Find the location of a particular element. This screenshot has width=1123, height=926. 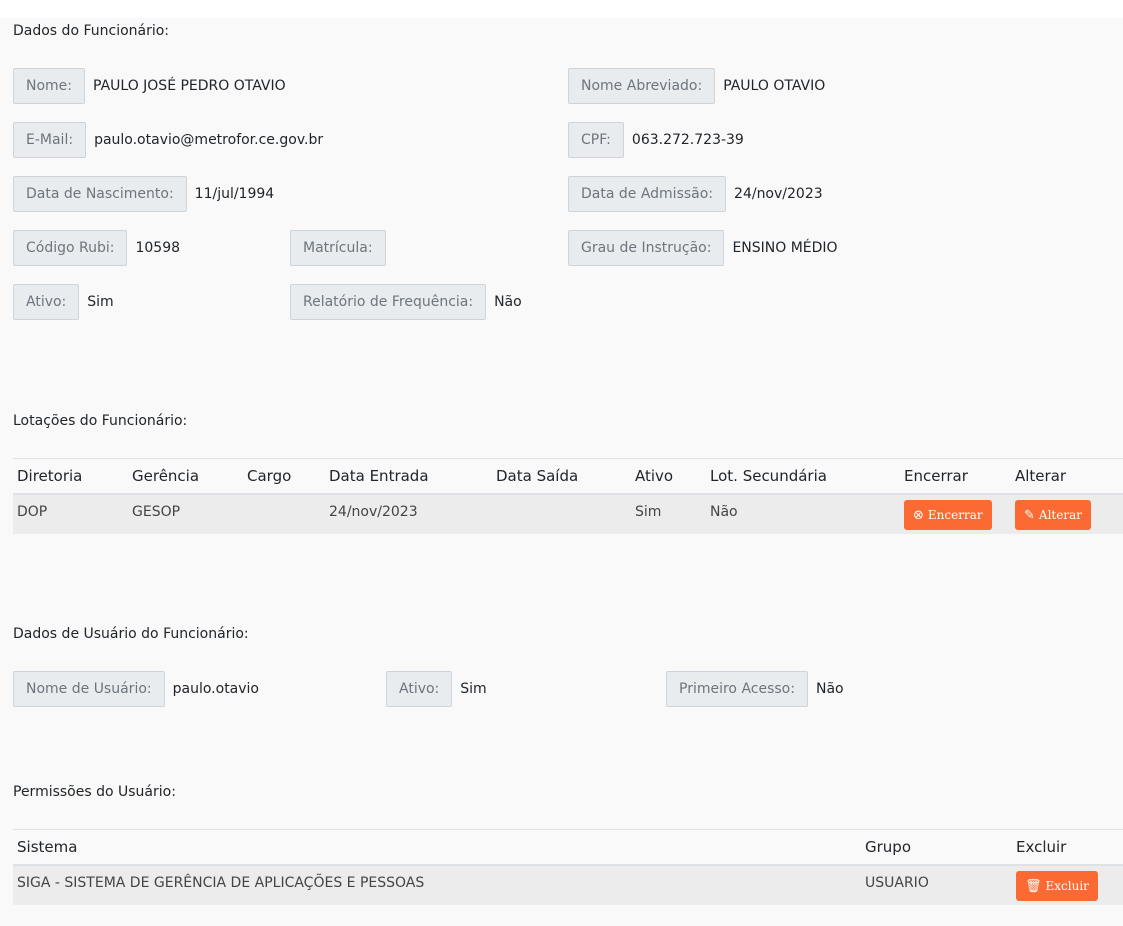

trash-icon: 🗑 is located at coordinates (1033, 886).